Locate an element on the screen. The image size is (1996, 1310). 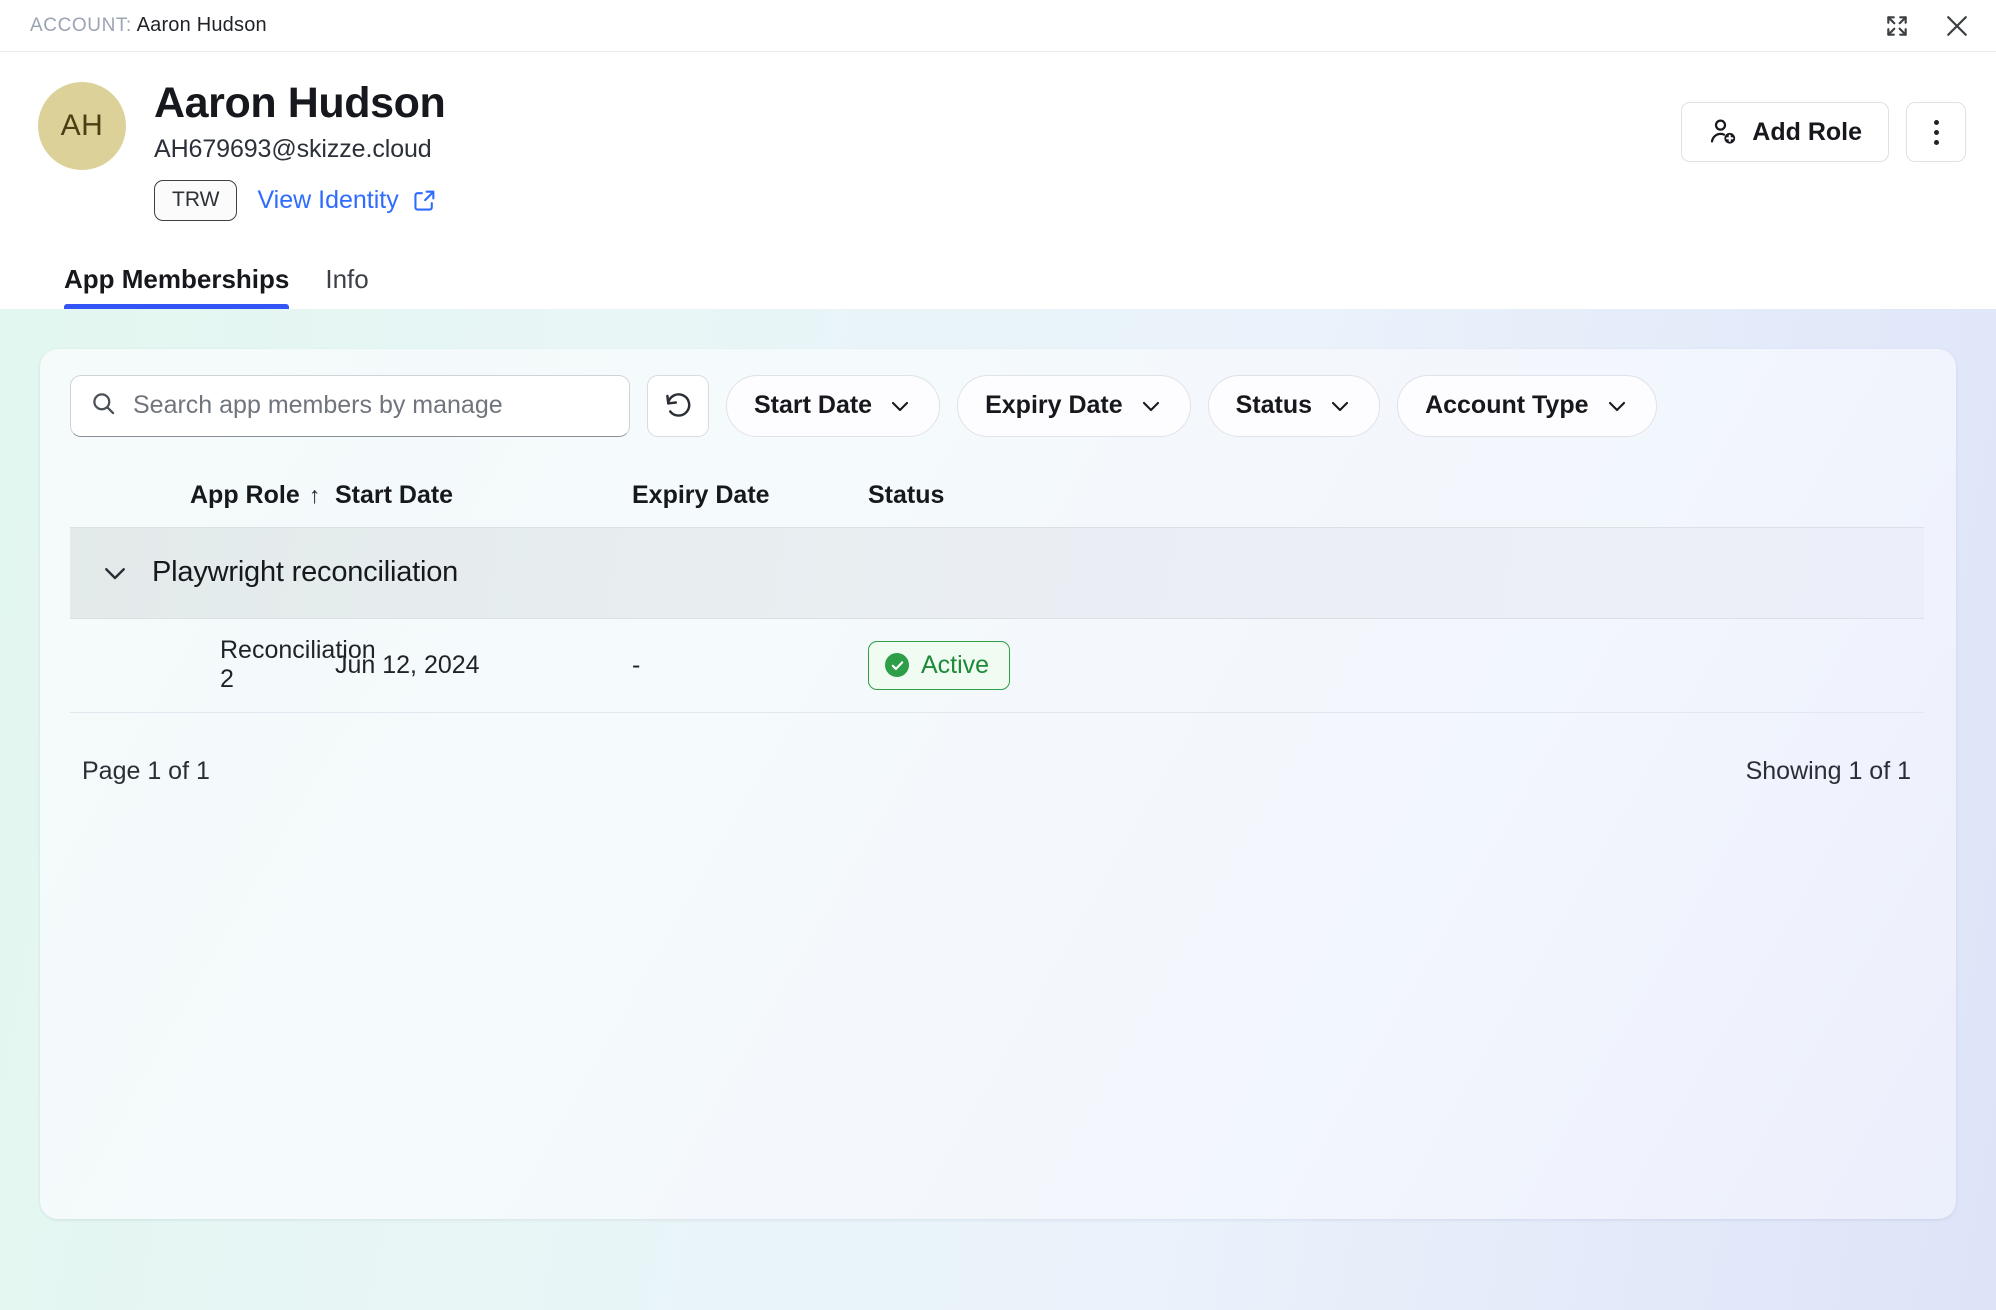
expand-icon is located at coordinates (1897, 26).